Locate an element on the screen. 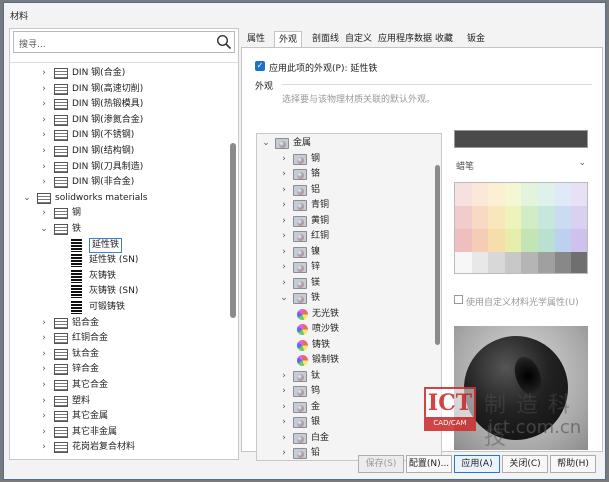 This screenshot has width=609, height=482. appearance-item: 锻制铁 is located at coordinates (344, 360).